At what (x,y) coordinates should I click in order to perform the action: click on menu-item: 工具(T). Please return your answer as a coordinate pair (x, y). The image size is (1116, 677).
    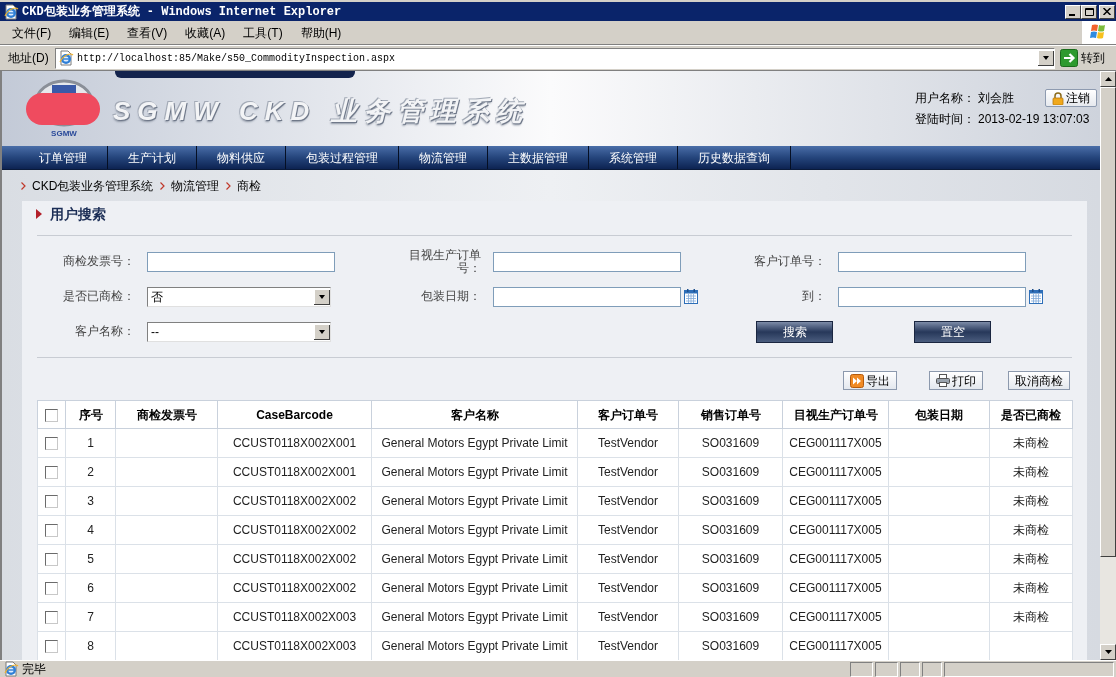
    Looking at the image, I should click on (263, 32).